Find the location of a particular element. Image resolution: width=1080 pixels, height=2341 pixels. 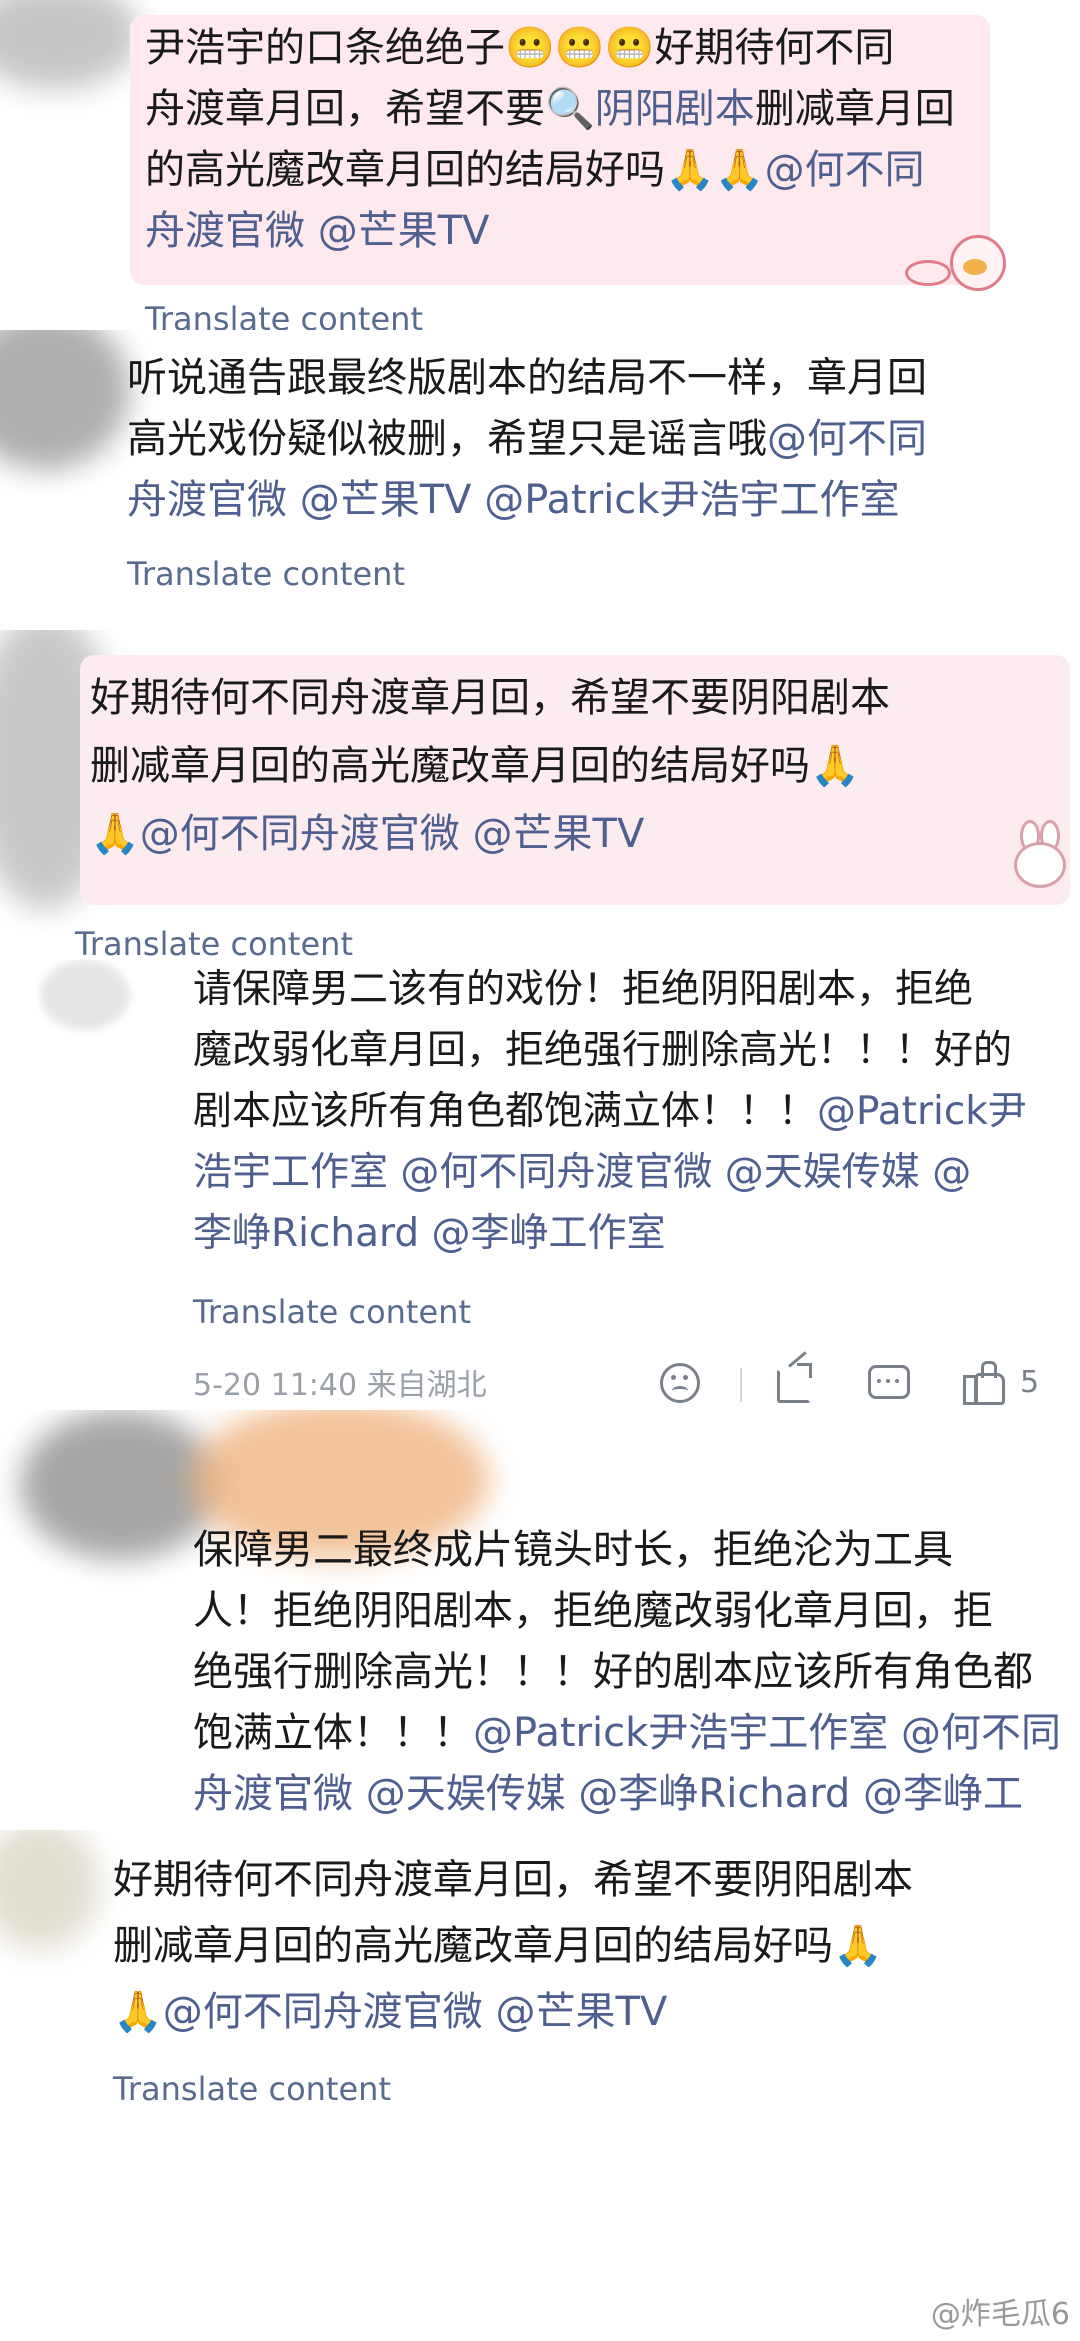

comment-line: 绝强行删除高光！！！好的剧本应该所有角色都 is located at coordinates (613, 1672).